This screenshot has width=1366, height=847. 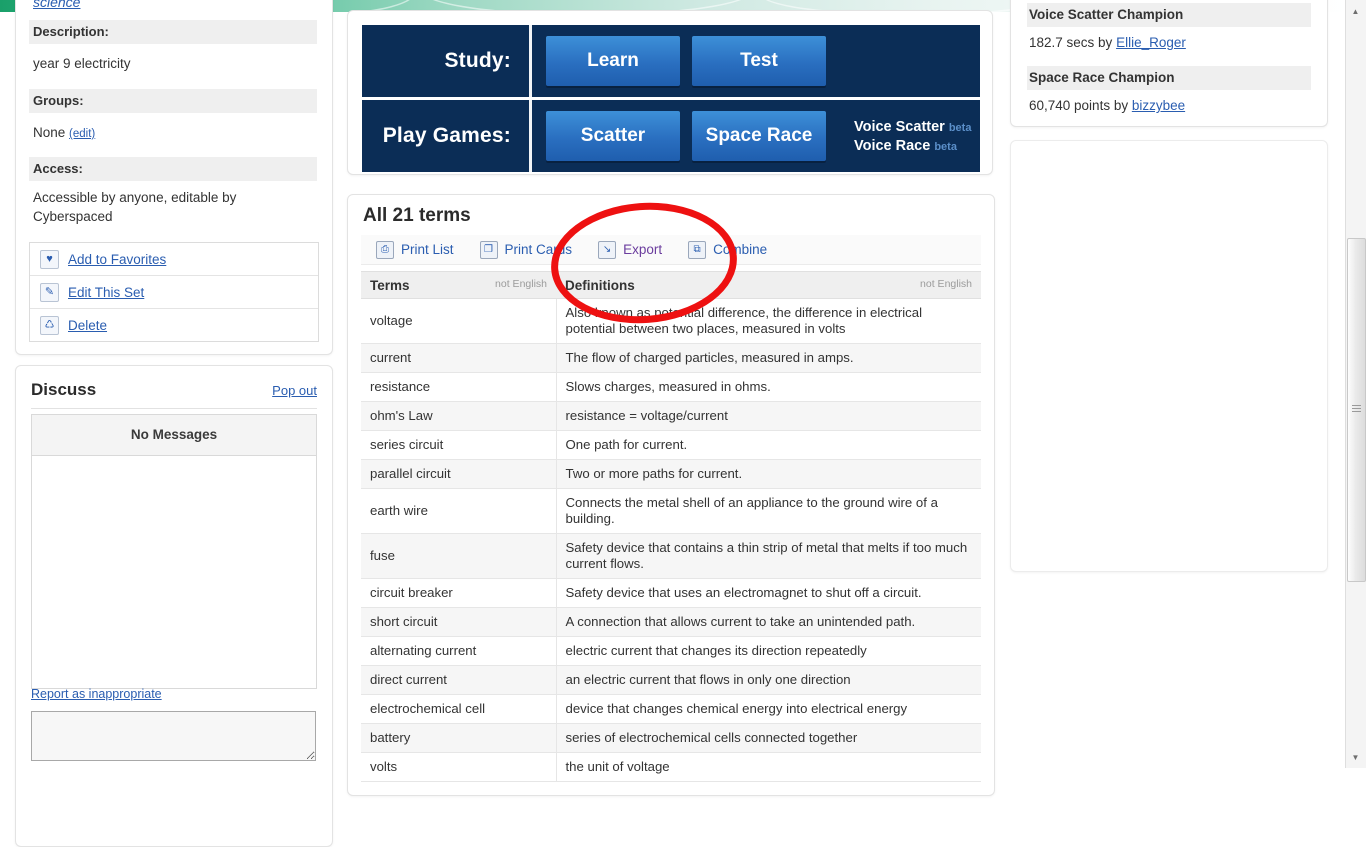 What do you see at coordinates (459, 556) in the screenshot?
I see `term-cell: fuse` at bounding box center [459, 556].